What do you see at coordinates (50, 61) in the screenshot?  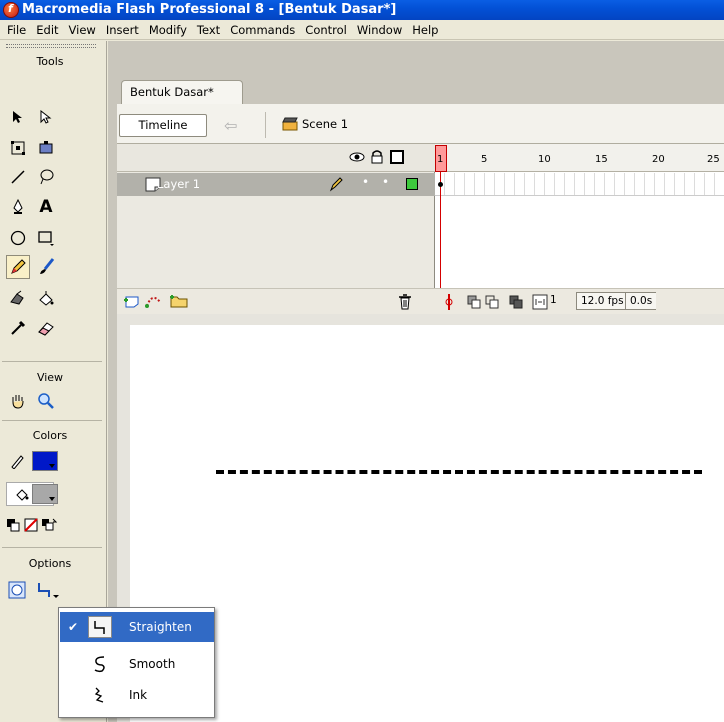 I see `tools-title: Tools` at bounding box center [50, 61].